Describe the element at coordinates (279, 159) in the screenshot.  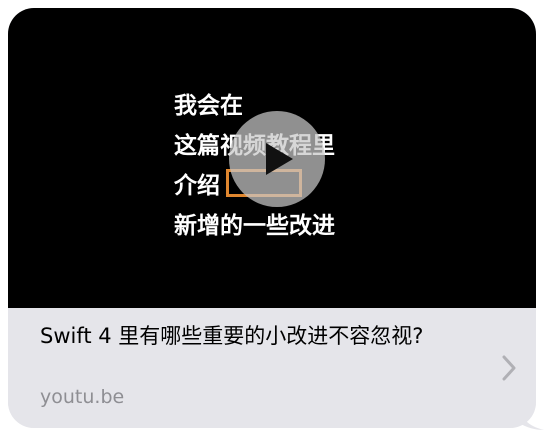
I see `play-icon` at that location.